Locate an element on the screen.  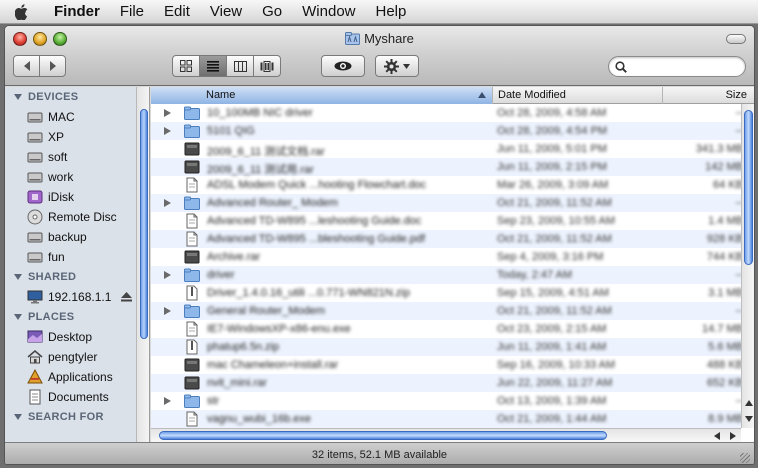
file-row: Archive.rar Sep 4, 2009, 3:16 PM 744 KB is located at coordinates (446, 257).